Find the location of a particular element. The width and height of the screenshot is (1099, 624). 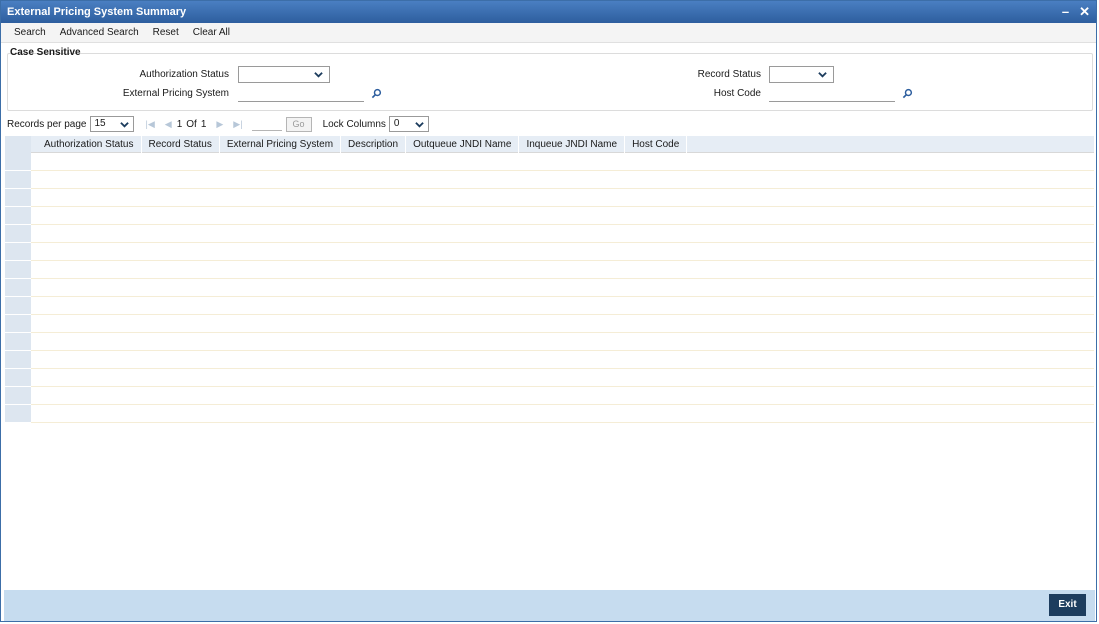

authorization-status-select is located at coordinates (284, 74).